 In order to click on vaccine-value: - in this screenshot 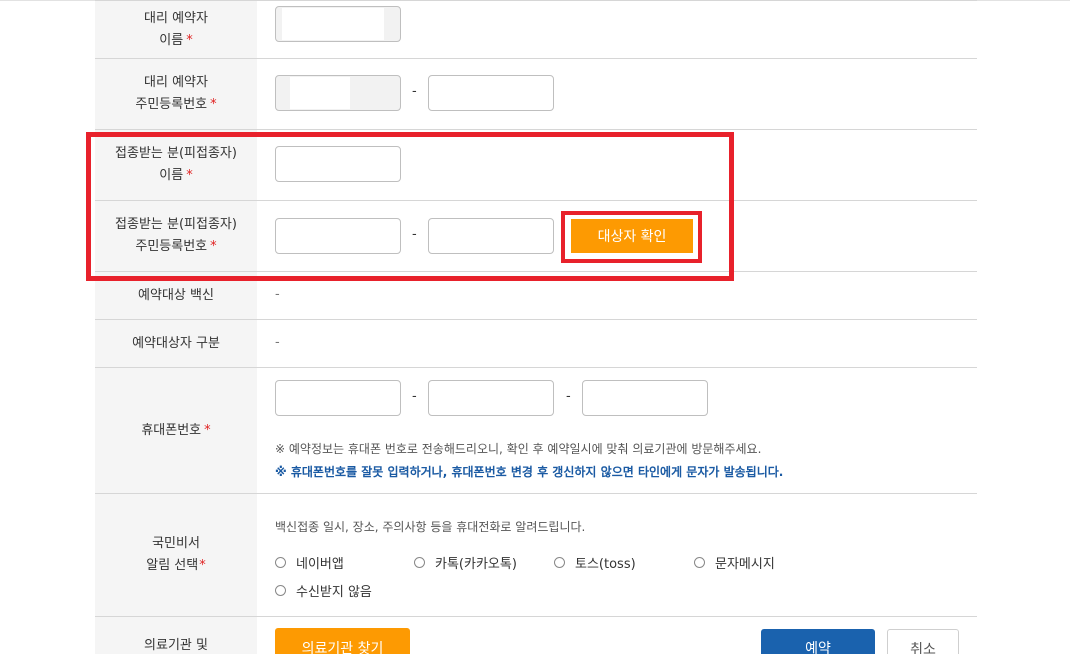, I will do `click(277, 294)`.